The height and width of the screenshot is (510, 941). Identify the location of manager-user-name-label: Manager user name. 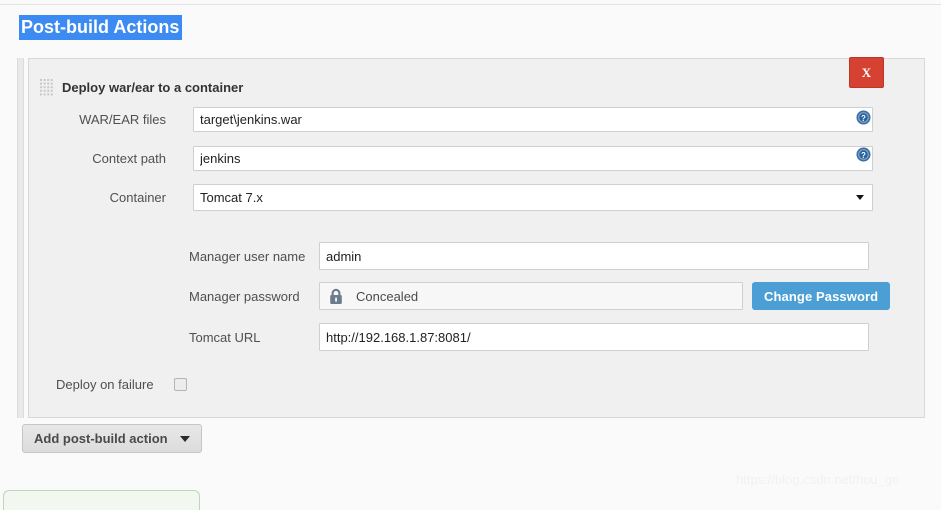
(247, 256).